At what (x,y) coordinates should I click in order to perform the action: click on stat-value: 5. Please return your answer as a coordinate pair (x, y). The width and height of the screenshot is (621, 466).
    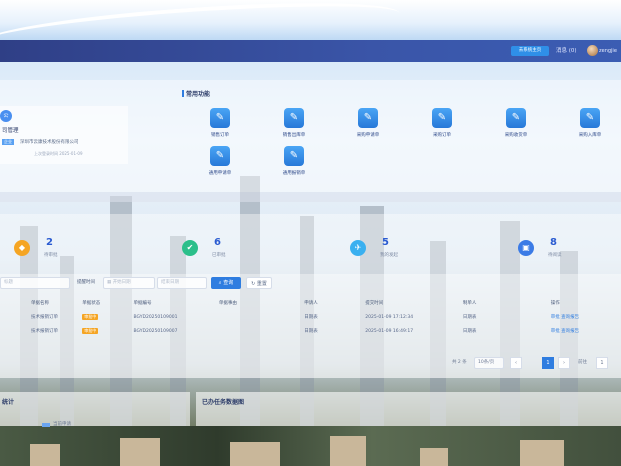
    Looking at the image, I should click on (385, 242).